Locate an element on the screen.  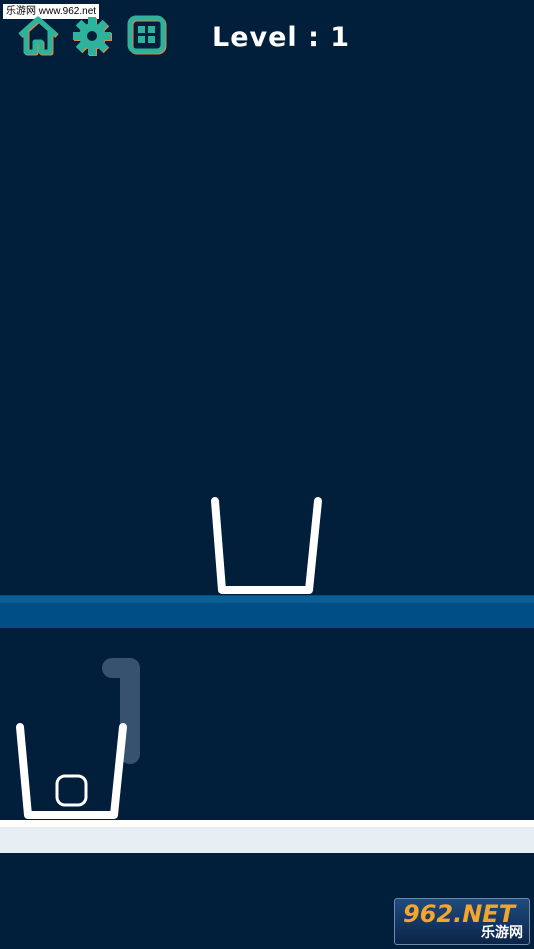
settings-button is located at coordinates (92, 36).